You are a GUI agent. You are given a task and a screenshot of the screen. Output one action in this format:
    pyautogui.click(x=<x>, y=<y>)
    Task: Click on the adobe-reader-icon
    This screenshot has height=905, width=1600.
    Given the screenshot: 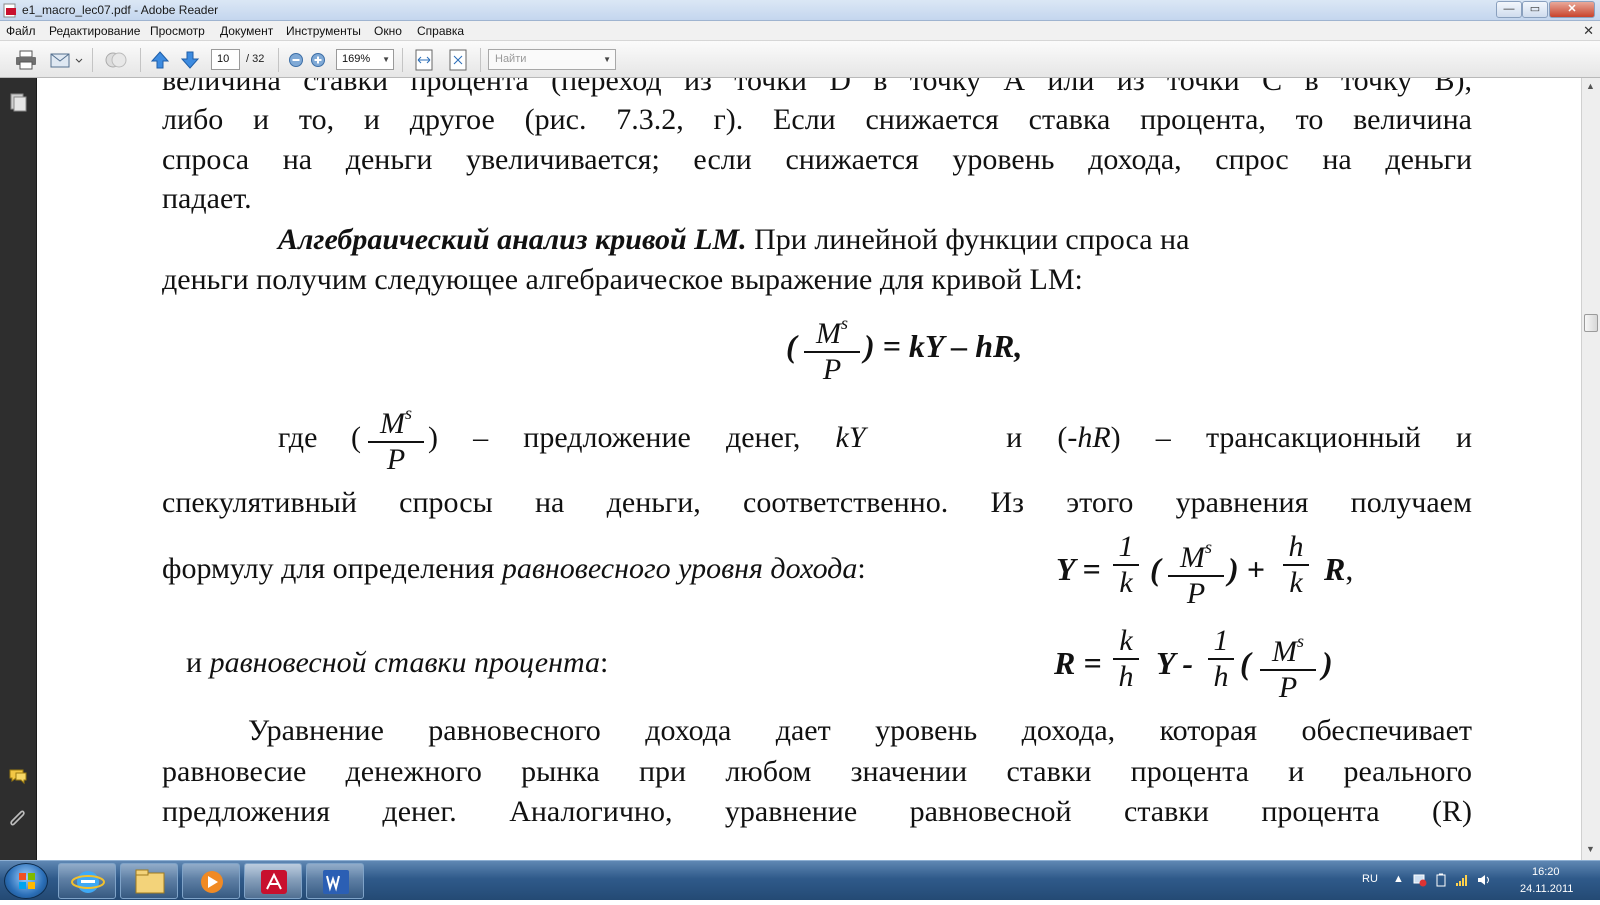 What is the action you would take?
    pyautogui.click(x=274, y=882)
    